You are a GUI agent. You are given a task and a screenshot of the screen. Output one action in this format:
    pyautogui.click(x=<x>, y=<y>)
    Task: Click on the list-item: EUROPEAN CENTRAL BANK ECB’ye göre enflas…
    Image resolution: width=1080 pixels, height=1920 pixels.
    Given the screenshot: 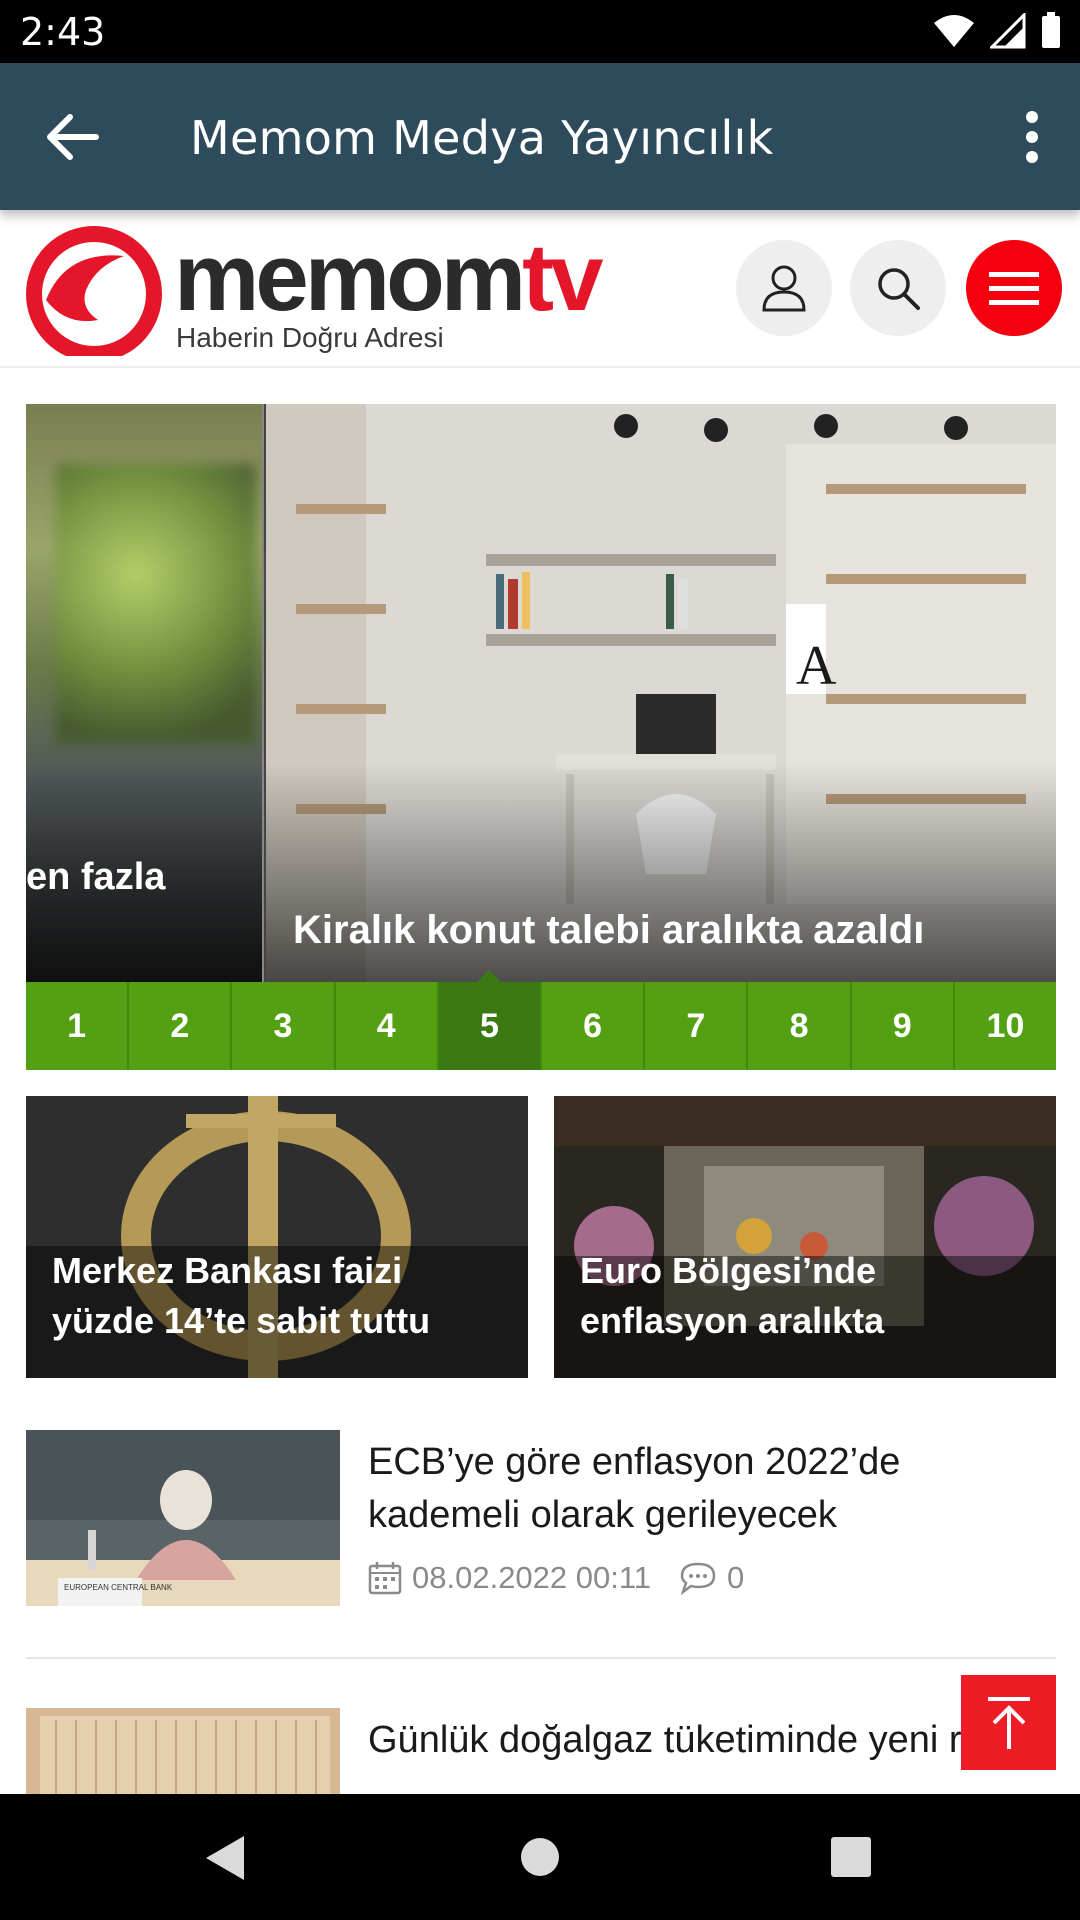 What is the action you would take?
    pyautogui.click(x=541, y=1518)
    